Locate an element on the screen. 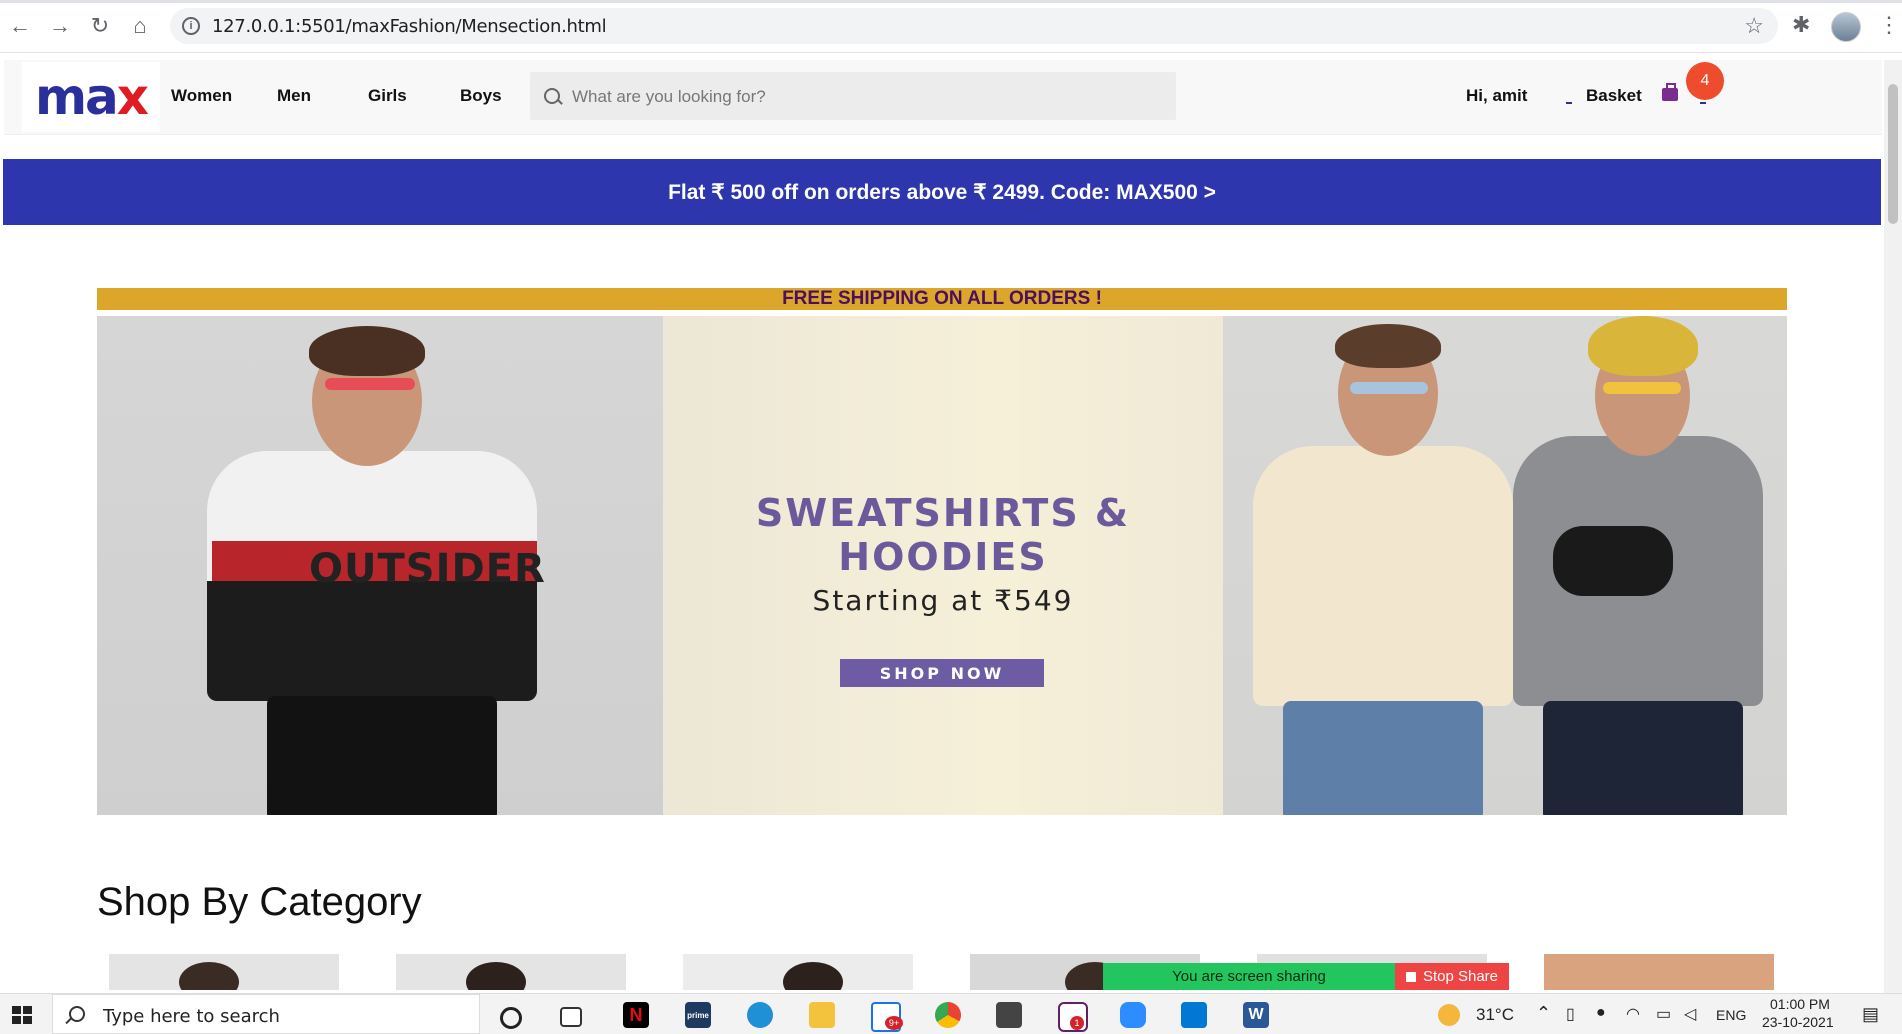  hoodie-print-text: OUTSIDER is located at coordinates (427, 569).